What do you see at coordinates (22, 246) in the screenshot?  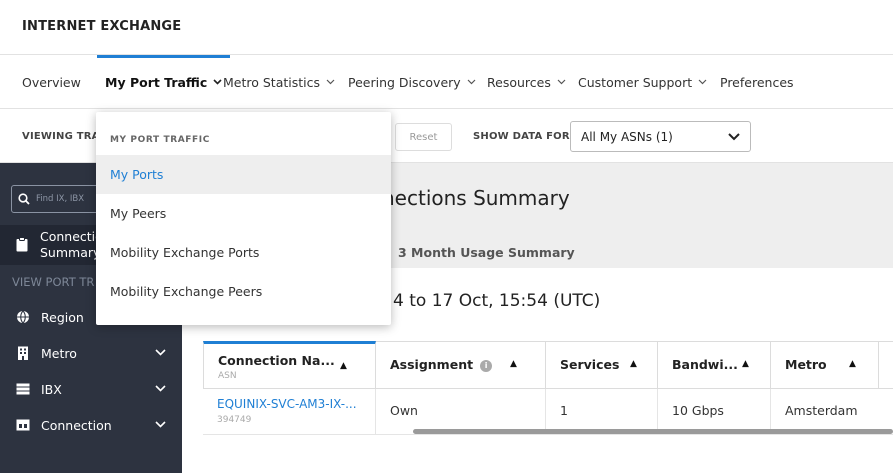 I see `clipboard-icon` at bounding box center [22, 246].